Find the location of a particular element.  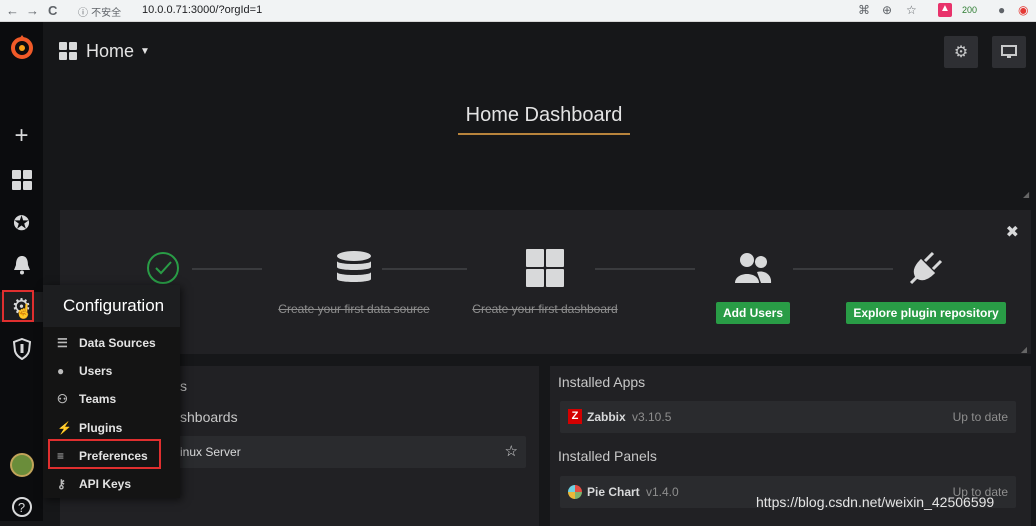

installed-apps-title: Installed Apps is located at coordinates (602, 382).